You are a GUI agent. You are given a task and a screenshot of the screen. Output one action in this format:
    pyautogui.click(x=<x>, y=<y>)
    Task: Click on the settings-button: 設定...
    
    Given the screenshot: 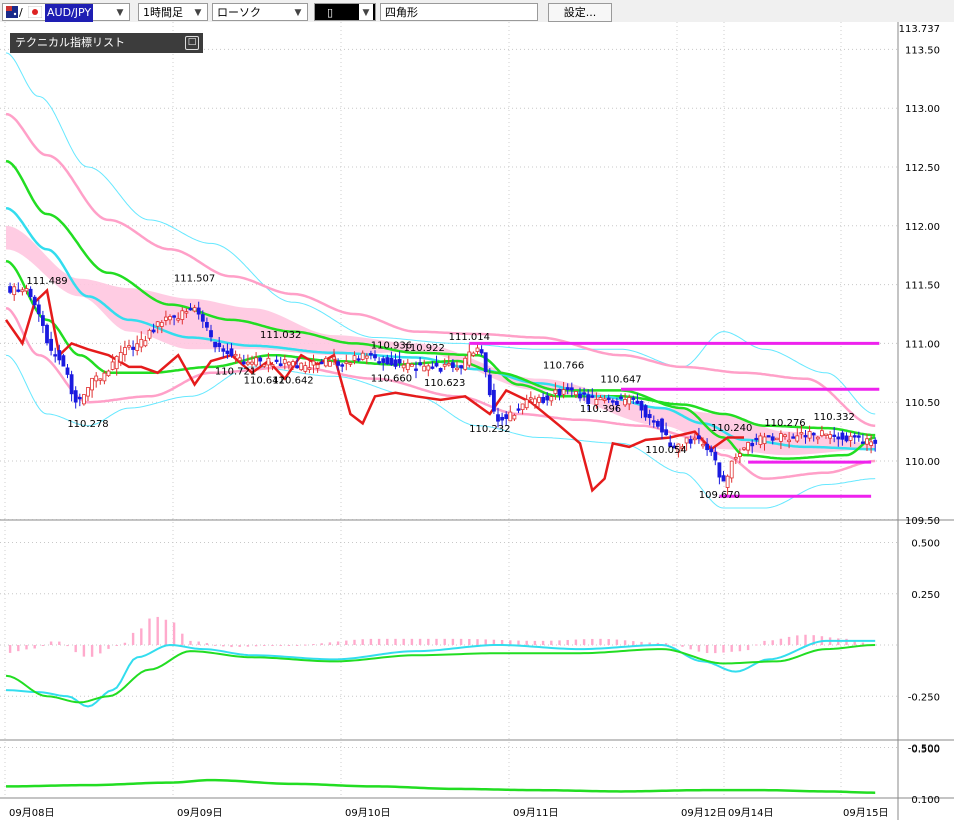 What is the action you would take?
    pyautogui.click(x=580, y=12)
    